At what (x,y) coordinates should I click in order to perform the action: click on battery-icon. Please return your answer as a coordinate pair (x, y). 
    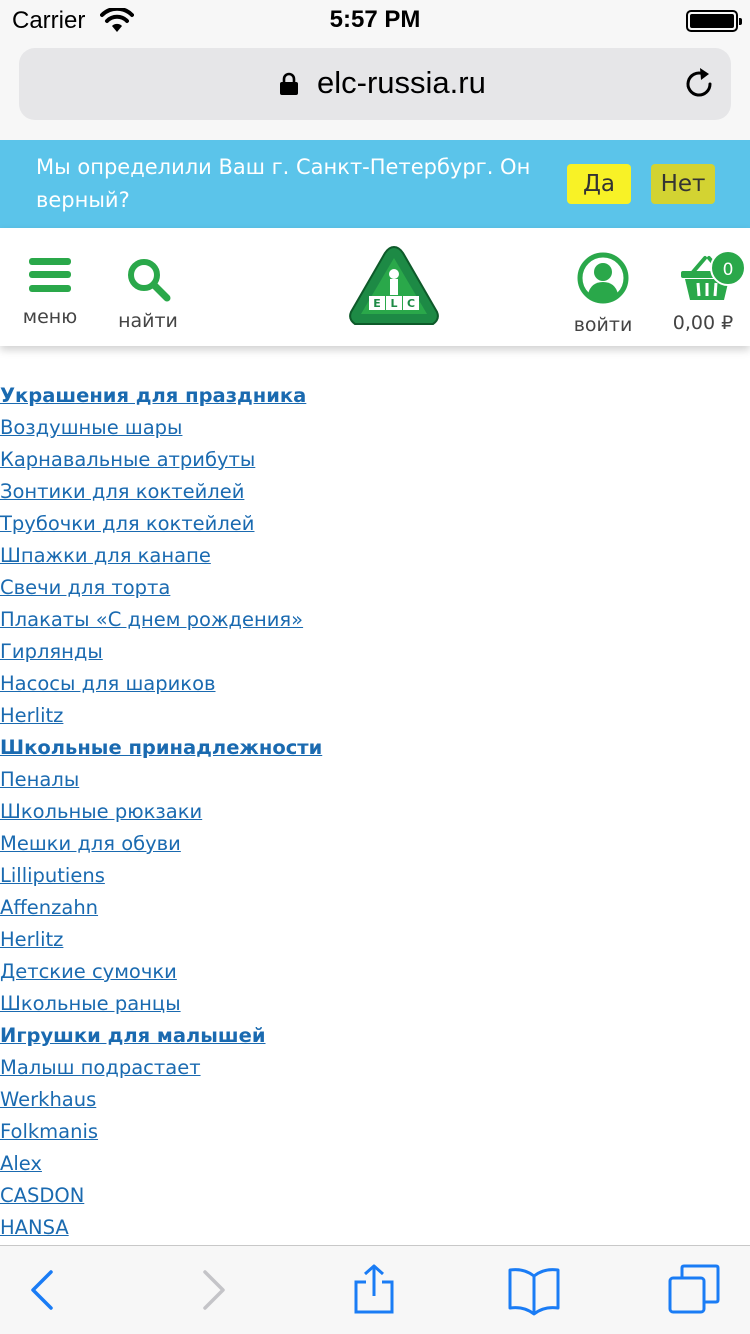
    Looking at the image, I should click on (714, 21).